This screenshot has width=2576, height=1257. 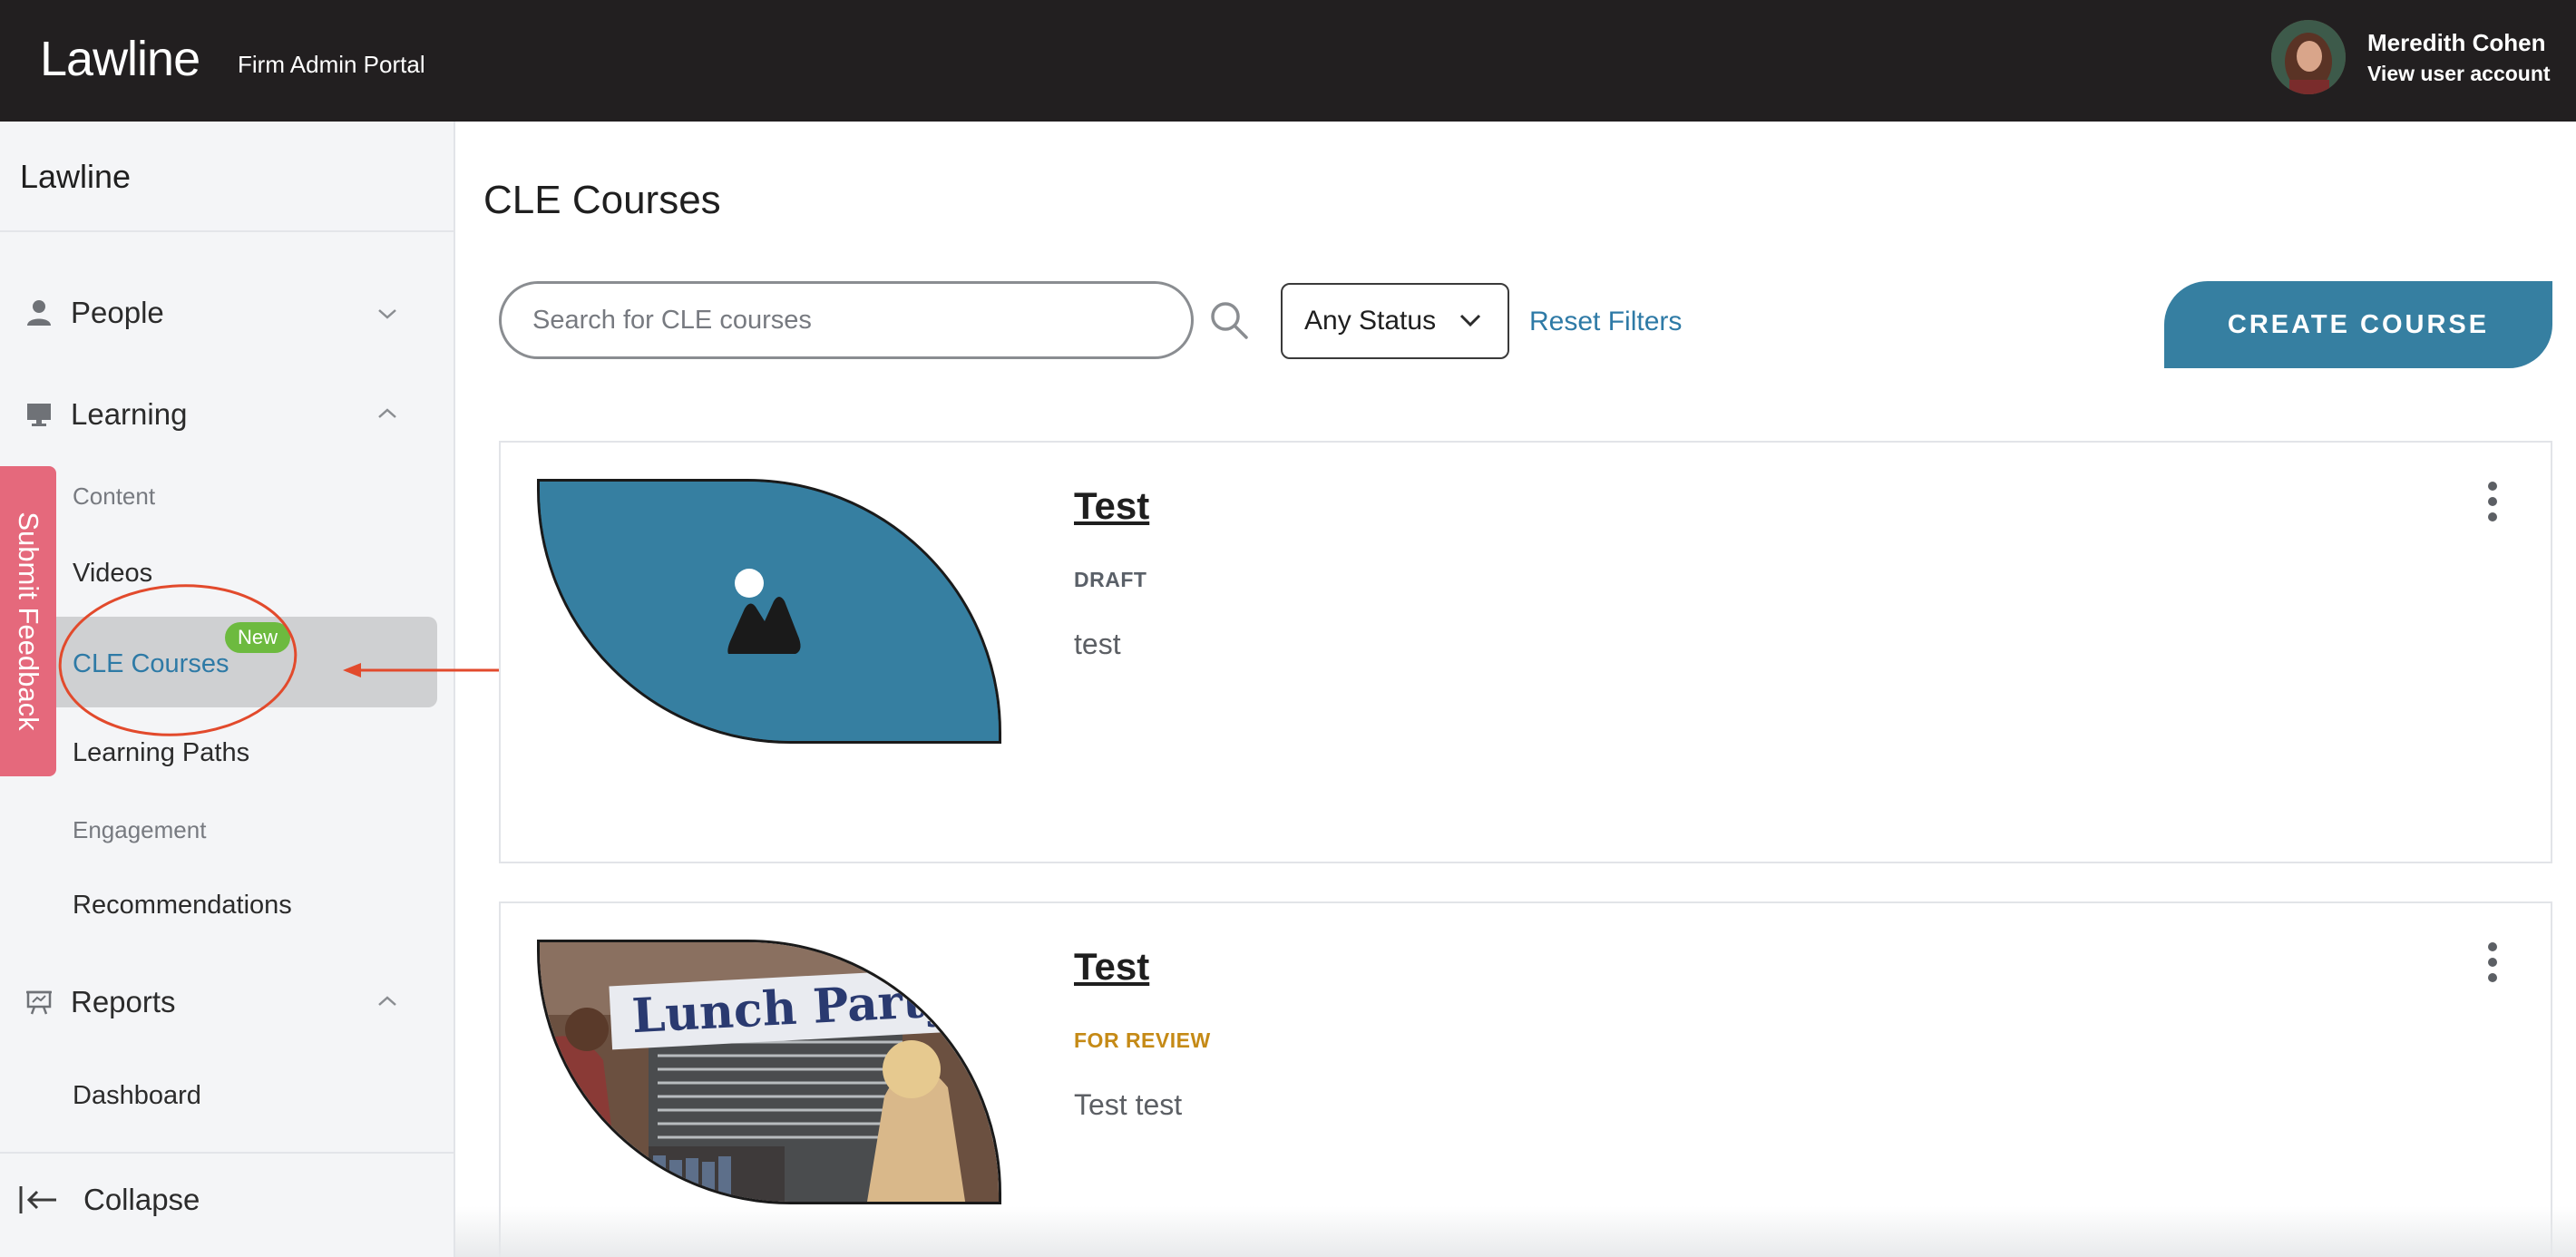 I want to click on page-title: CLE Courses, so click(x=602, y=200).